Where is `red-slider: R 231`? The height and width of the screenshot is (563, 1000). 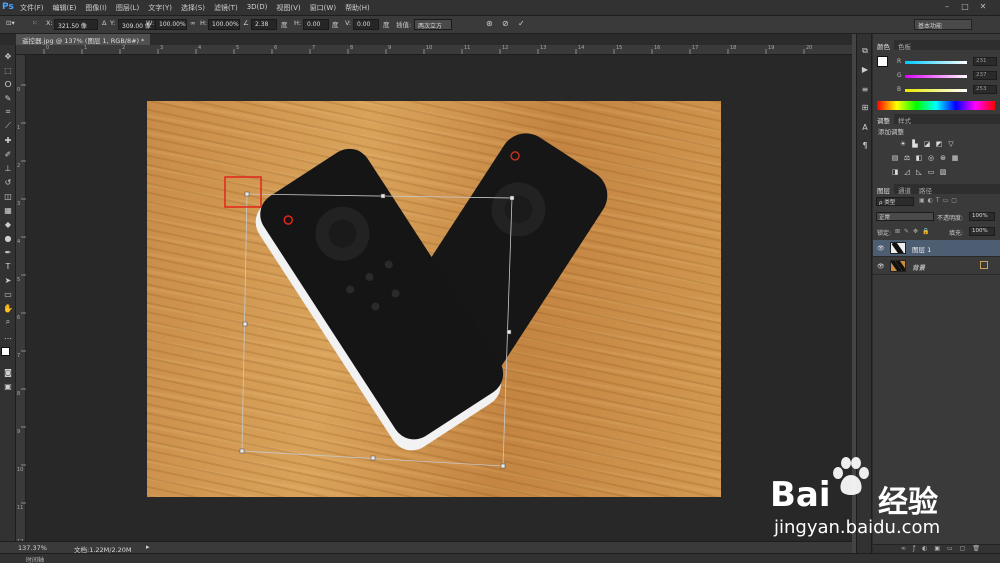 red-slider: R 231 is located at coordinates (947, 62).